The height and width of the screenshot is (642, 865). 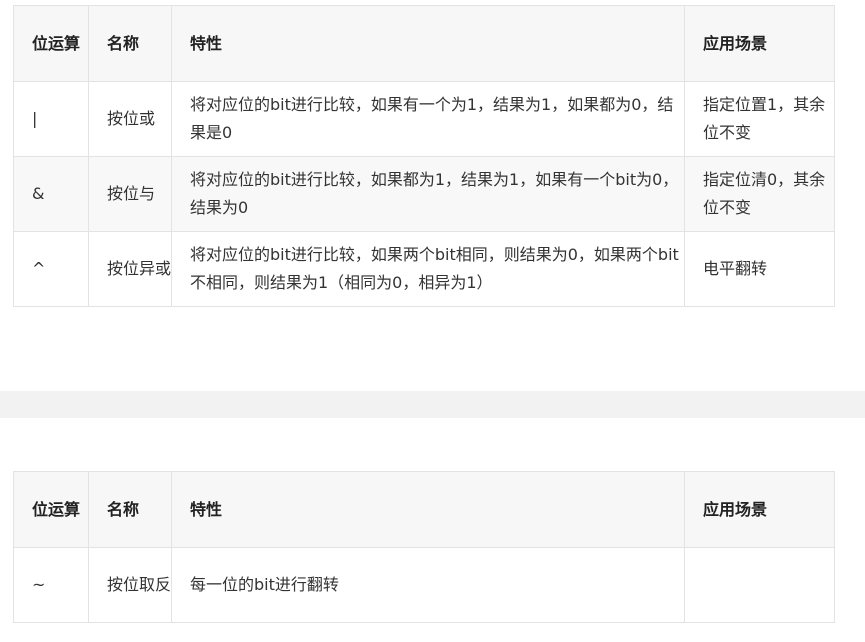 I want to click on cell-op: |, so click(x=51, y=119).